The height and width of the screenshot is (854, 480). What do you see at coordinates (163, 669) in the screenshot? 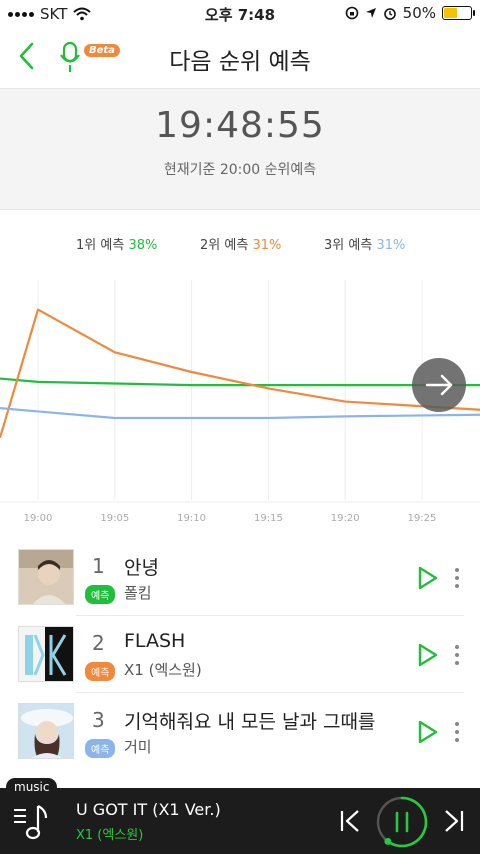
I see `song-artist: X1 (엑스원)` at bounding box center [163, 669].